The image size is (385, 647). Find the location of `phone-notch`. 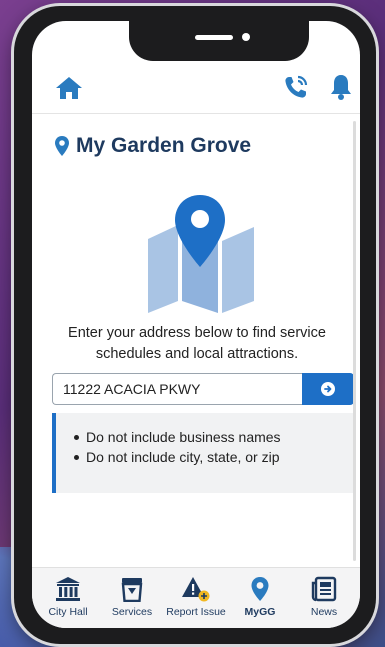

phone-notch is located at coordinates (219, 41).